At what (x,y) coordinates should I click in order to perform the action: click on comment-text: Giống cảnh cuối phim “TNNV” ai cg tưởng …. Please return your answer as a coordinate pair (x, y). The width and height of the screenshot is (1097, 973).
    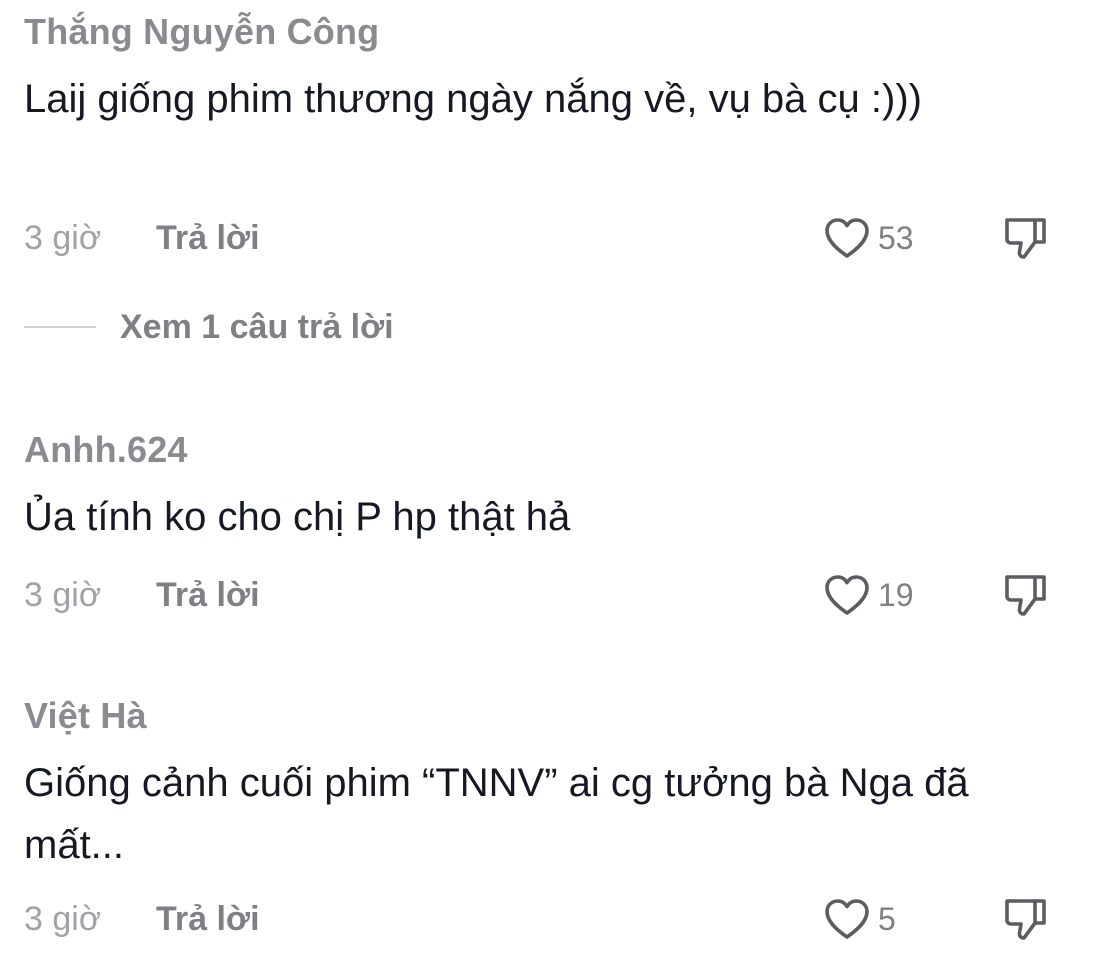
    Looking at the image, I should click on (496, 814).